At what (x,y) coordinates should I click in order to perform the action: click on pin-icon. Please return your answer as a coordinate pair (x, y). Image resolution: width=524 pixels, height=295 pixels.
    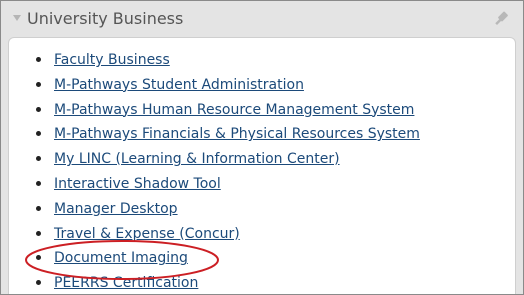
    Looking at the image, I should click on (500, 19).